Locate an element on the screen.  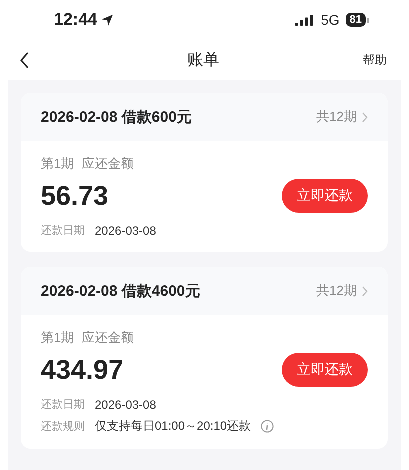
page-title: 账单 is located at coordinates (204, 60).